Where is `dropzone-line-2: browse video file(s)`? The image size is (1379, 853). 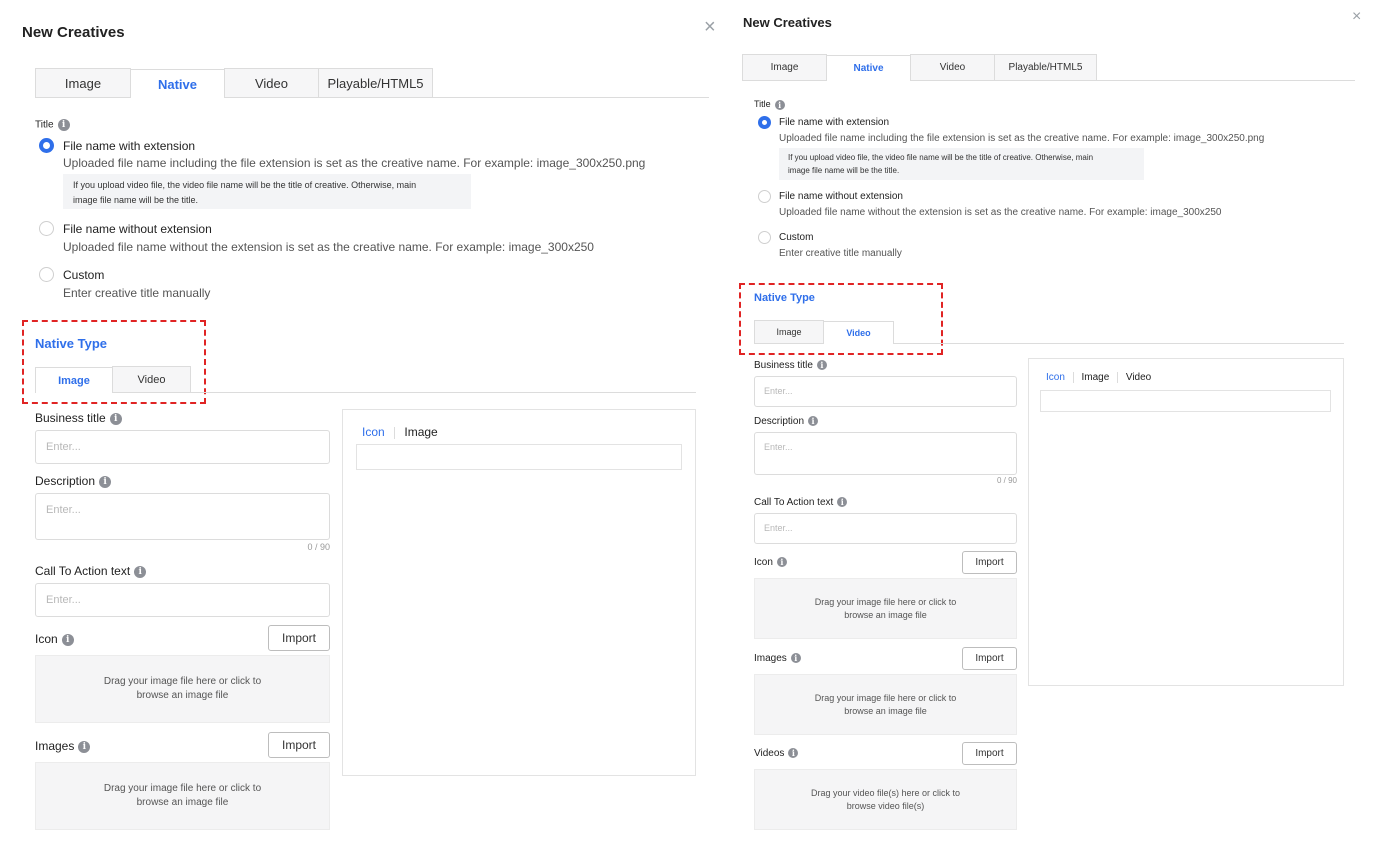 dropzone-line-2: browse video file(s) is located at coordinates (885, 805).